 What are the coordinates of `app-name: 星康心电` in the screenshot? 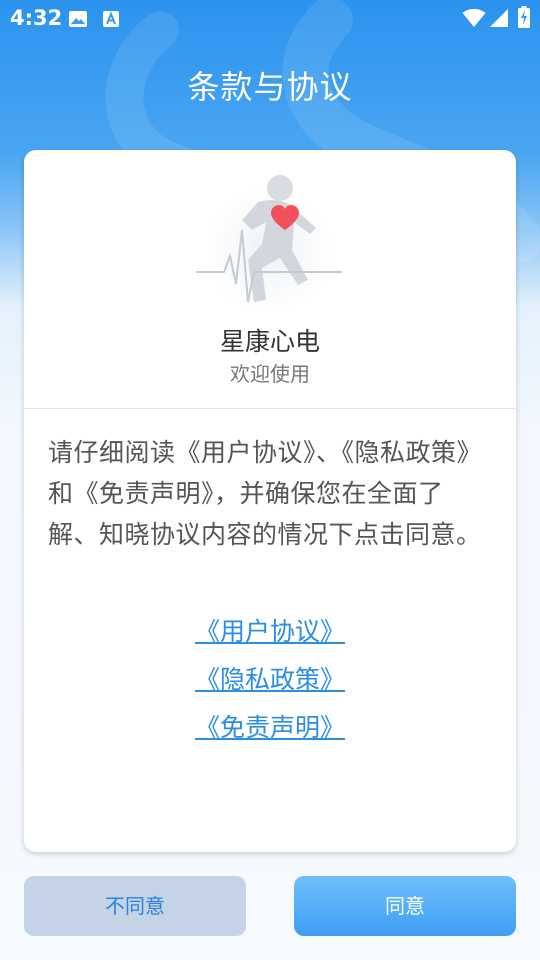 It's located at (269, 341).